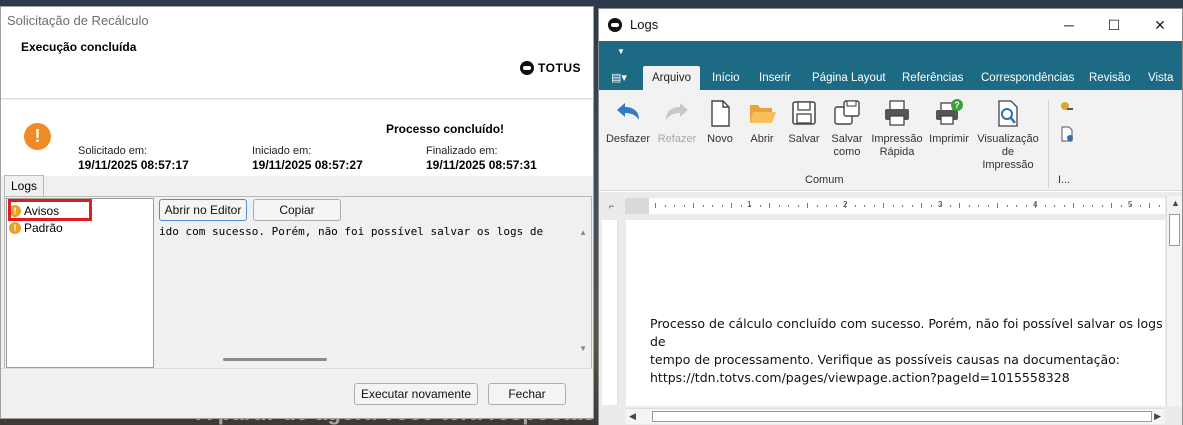  What do you see at coordinates (762, 139) in the screenshot?
I see `open-label: Abrir` at bounding box center [762, 139].